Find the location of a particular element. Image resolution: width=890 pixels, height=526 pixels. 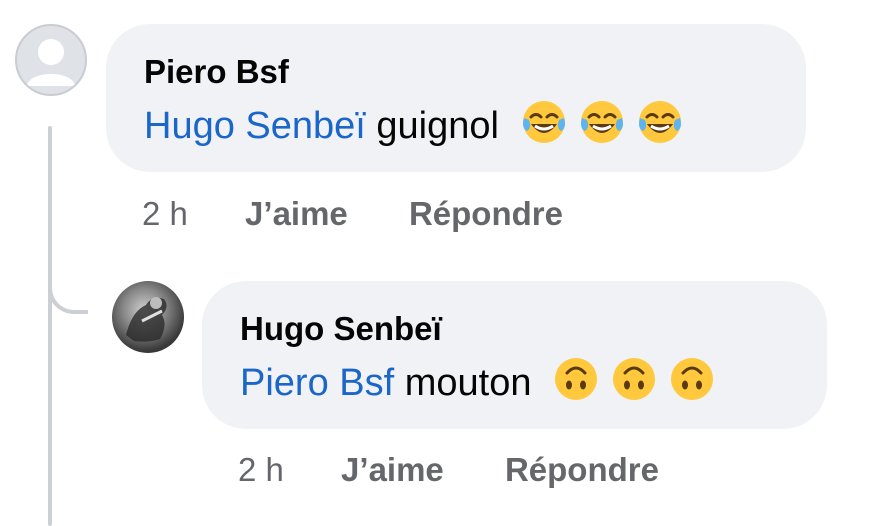

reply-connector is located at coordinates (68, 282).